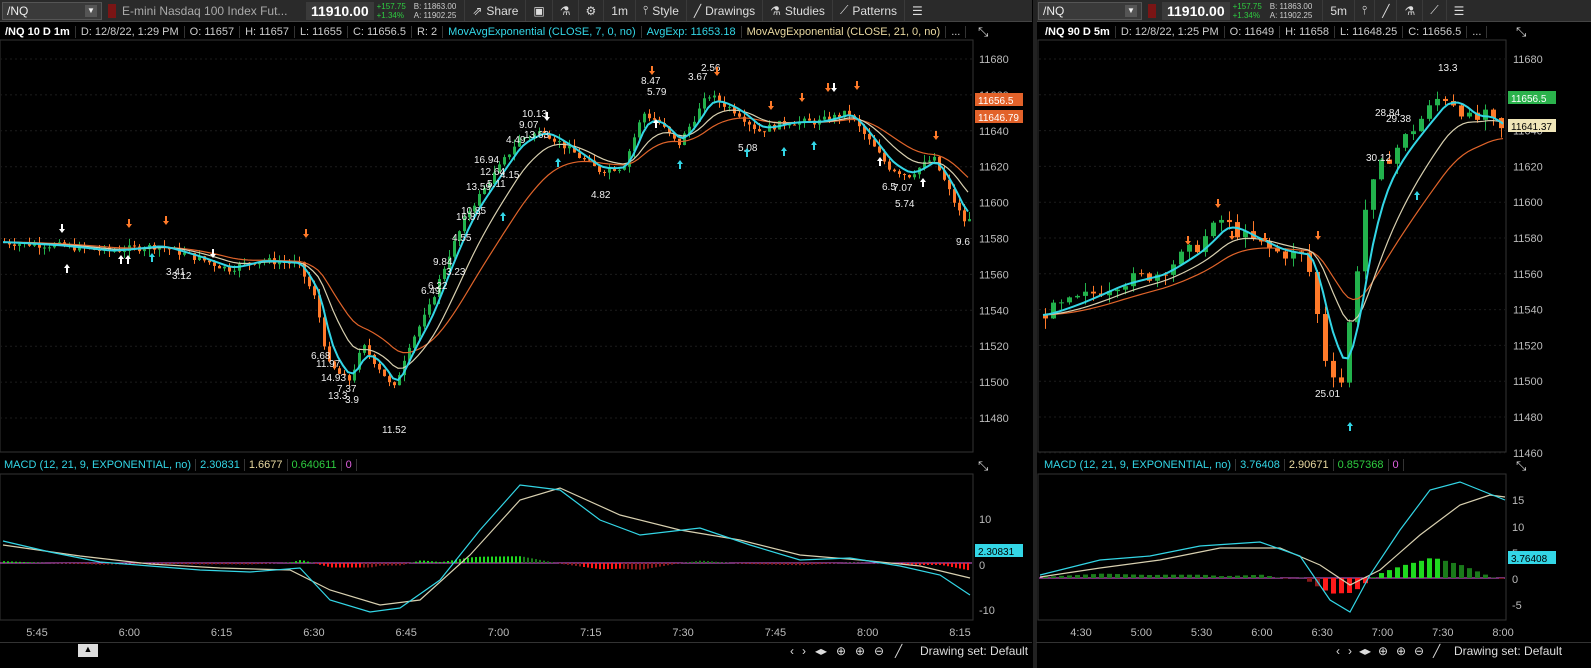  What do you see at coordinates (1521, 32) in the screenshot?
I see `right-collapse-icon: ⤡` at bounding box center [1521, 32].